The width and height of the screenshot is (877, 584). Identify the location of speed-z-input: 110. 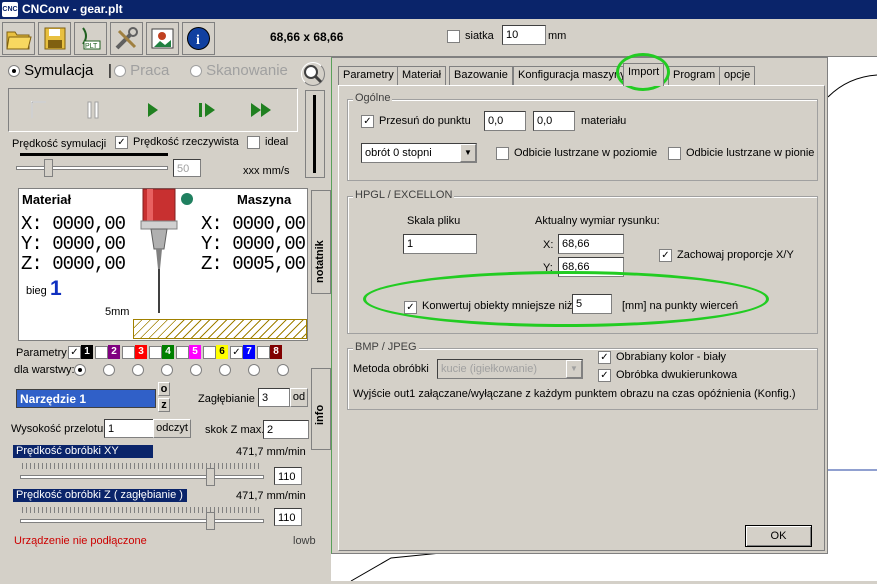
(288, 517).